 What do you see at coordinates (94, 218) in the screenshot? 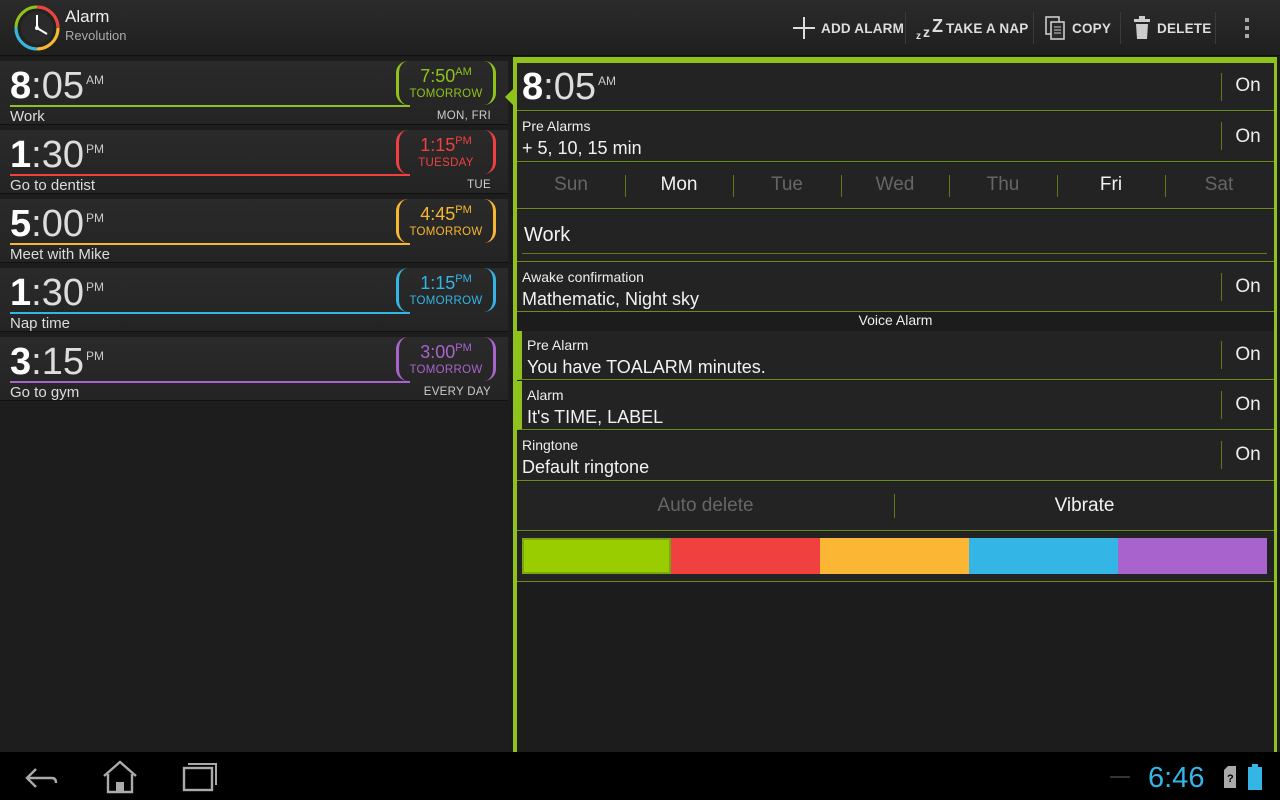
I see `alarm-ampm: PM` at bounding box center [94, 218].